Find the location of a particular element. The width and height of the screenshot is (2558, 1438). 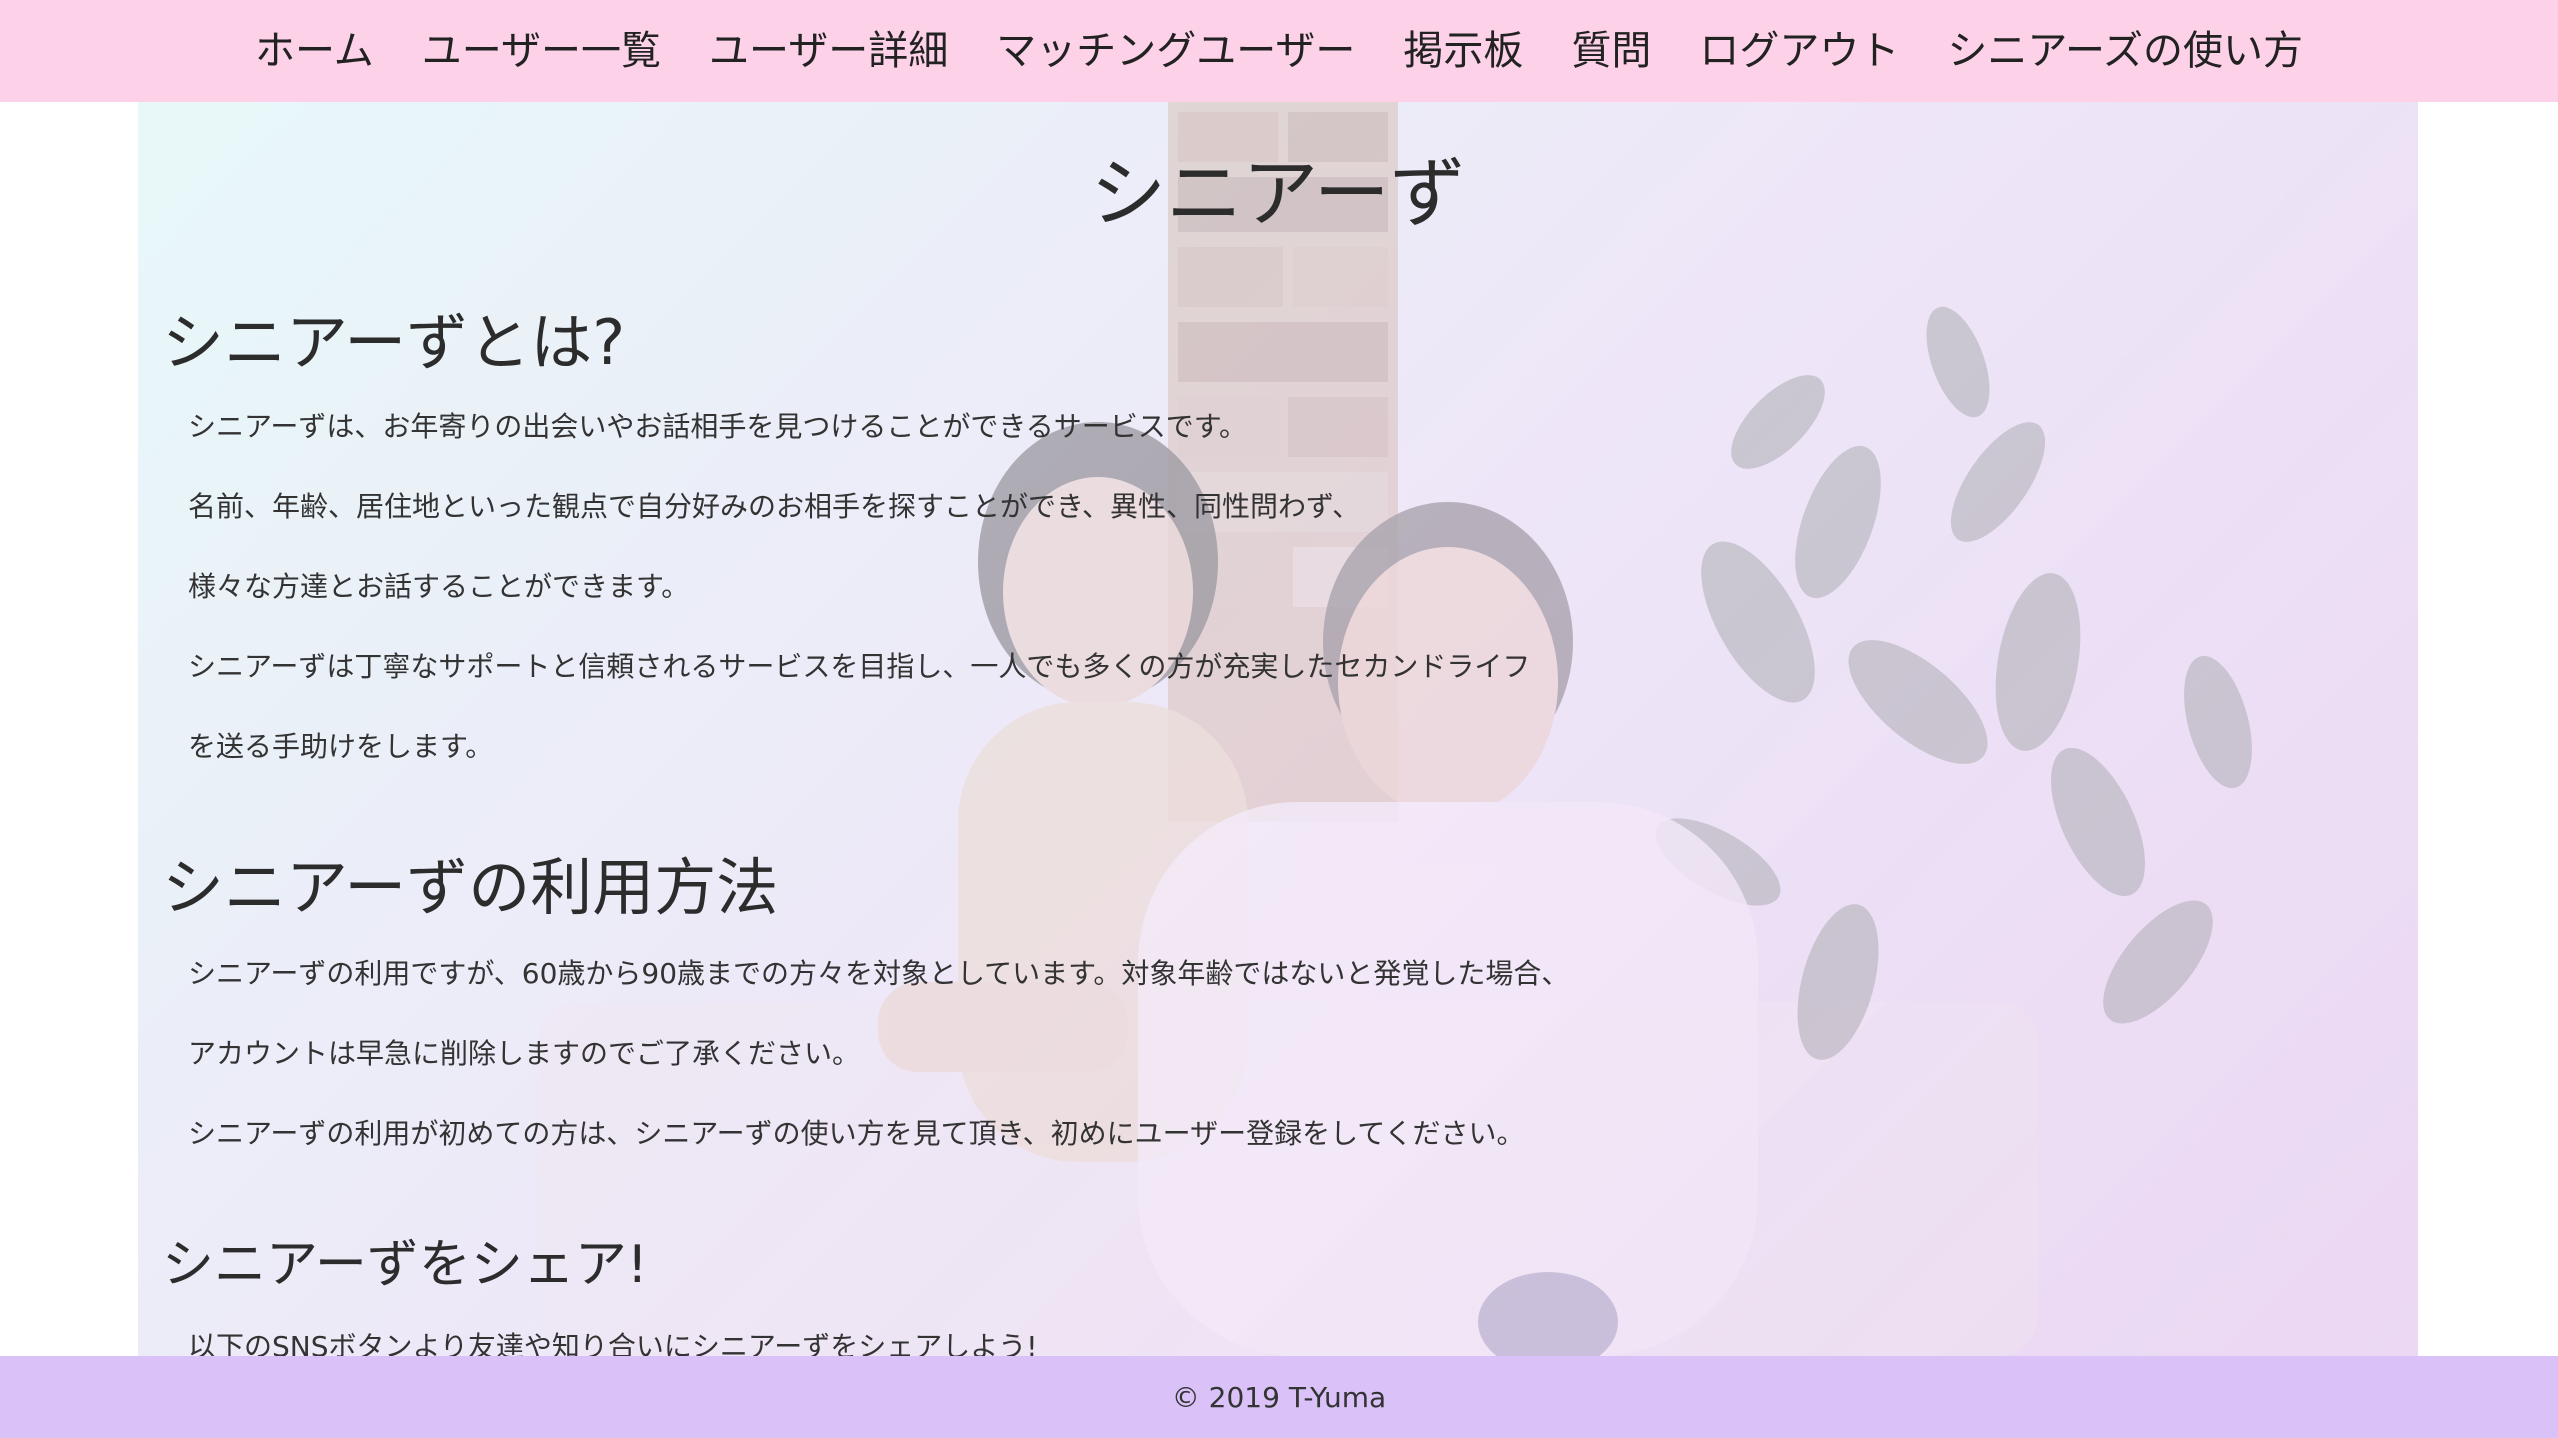

nav-link-board: 掲示板 is located at coordinates (1463, 51).